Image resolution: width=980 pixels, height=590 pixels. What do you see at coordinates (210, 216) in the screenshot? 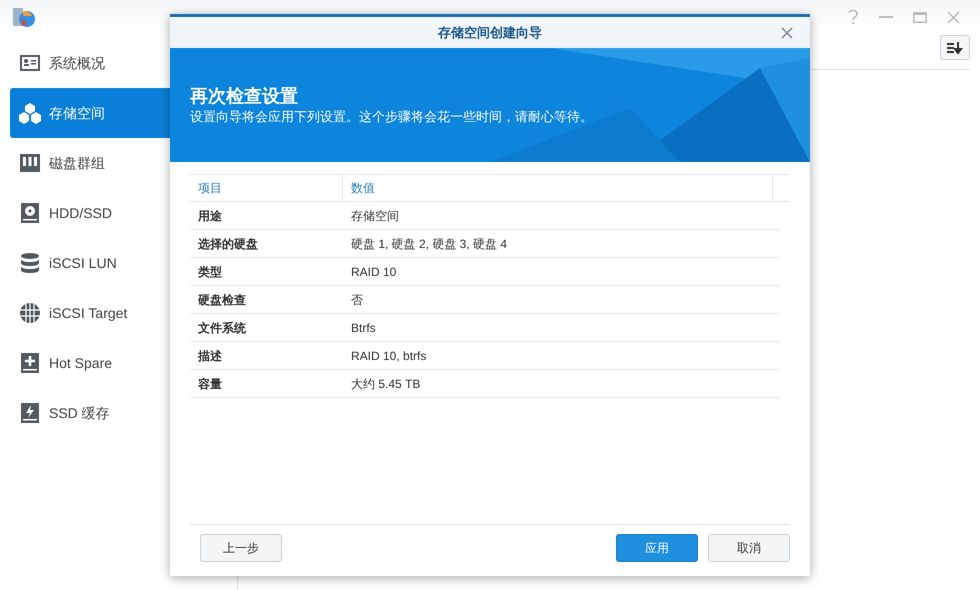
I see `table-cell-text: 用途` at bounding box center [210, 216].